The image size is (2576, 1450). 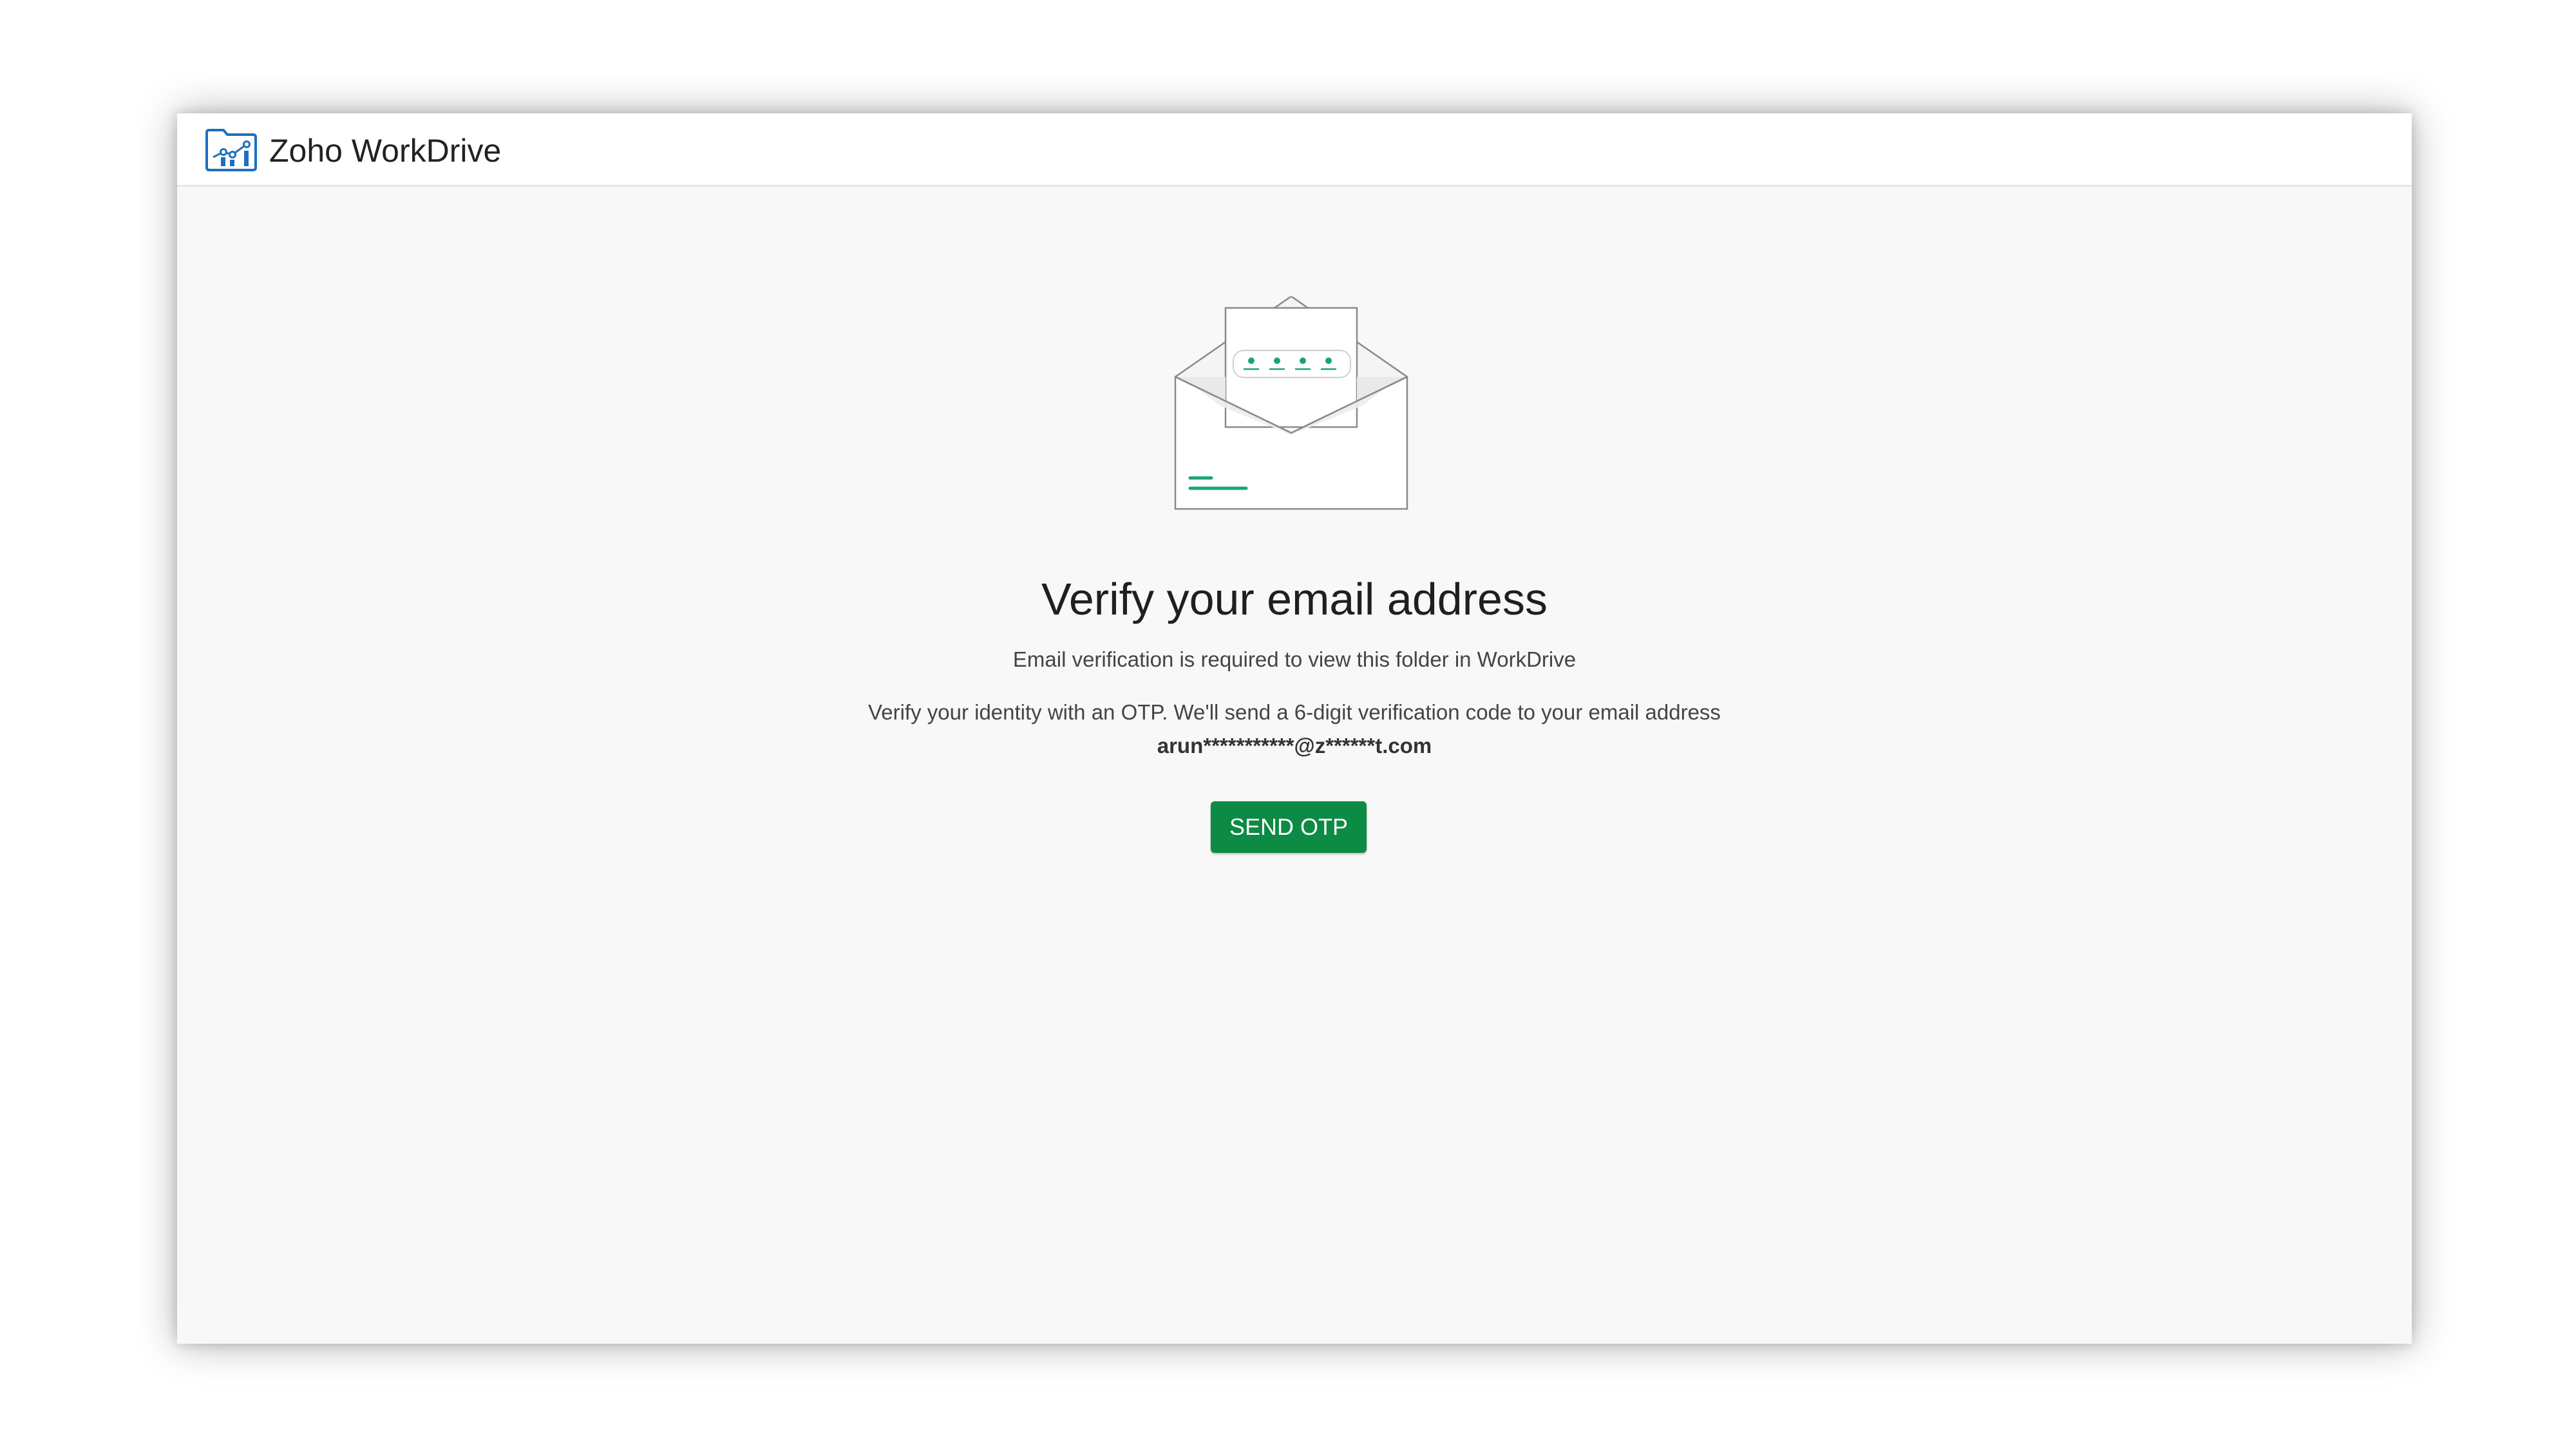 What do you see at coordinates (231, 150) in the screenshot?
I see `workdrive-folder-icon` at bounding box center [231, 150].